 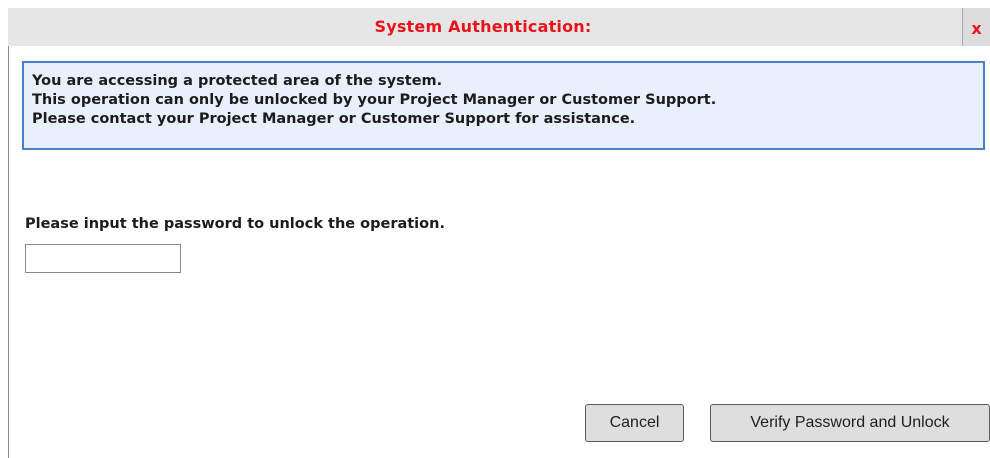 What do you see at coordinates (103, 258) in the screenshot?
I see `password-input` at bounding box center [103, 258].